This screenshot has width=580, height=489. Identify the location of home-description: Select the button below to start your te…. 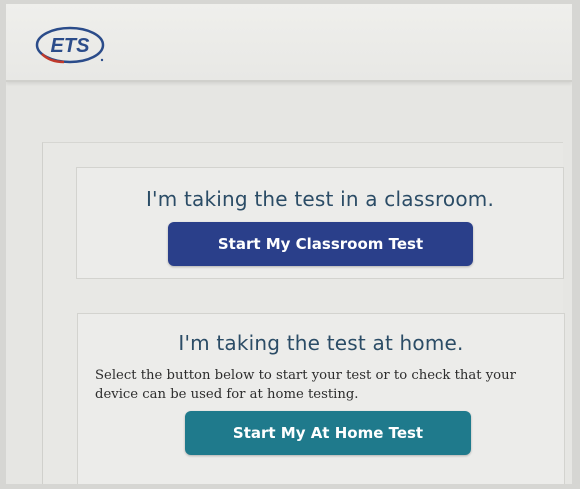
(305, 385).